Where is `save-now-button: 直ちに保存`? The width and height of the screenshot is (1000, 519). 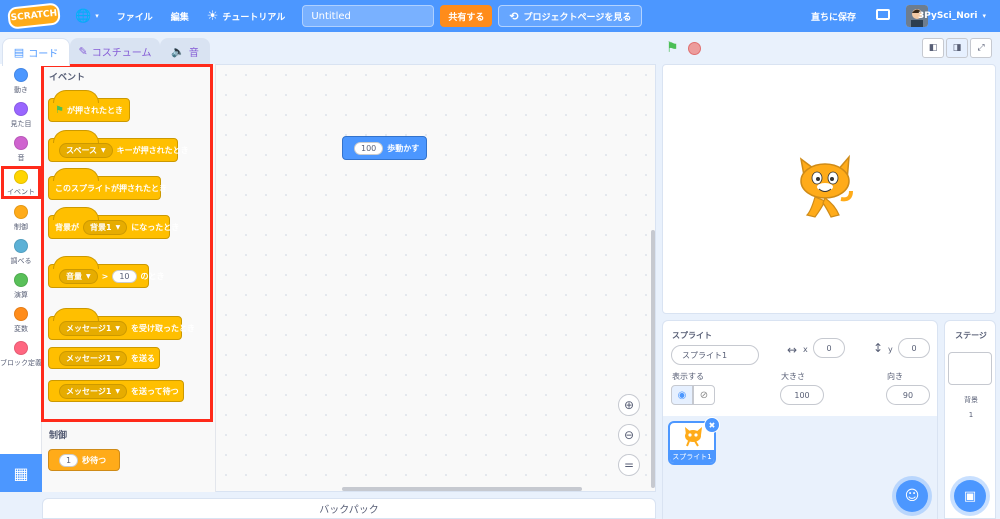
save-now-button: 直ちに保存 is located at coordinates (833, 16).